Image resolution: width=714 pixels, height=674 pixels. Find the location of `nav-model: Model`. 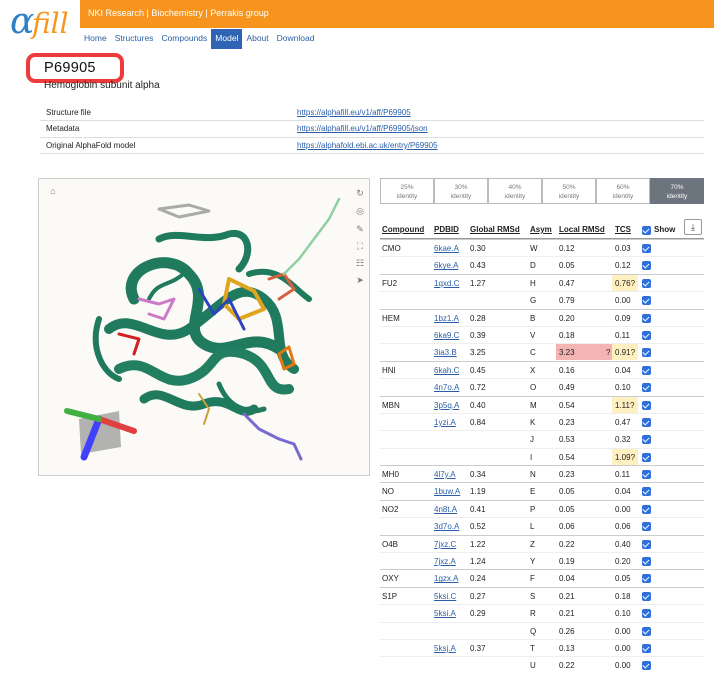

nav-model: Model is located at coordinates (227, 39).